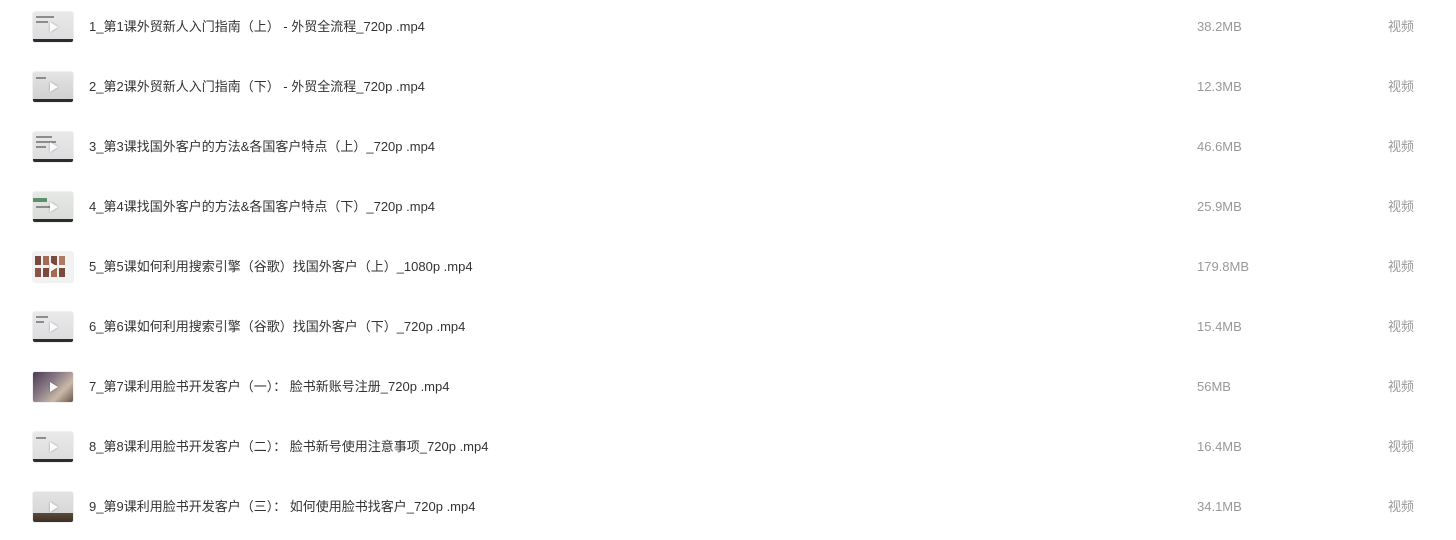 Image resolution: width=1456 pixels, height=540 pixels. Describe the element at coordinates (257, 27) in the screenshot. I see `file-name: 1_第1课外贸新人入门指南（上） - 外贸全流程_720p .mp4` at that location.